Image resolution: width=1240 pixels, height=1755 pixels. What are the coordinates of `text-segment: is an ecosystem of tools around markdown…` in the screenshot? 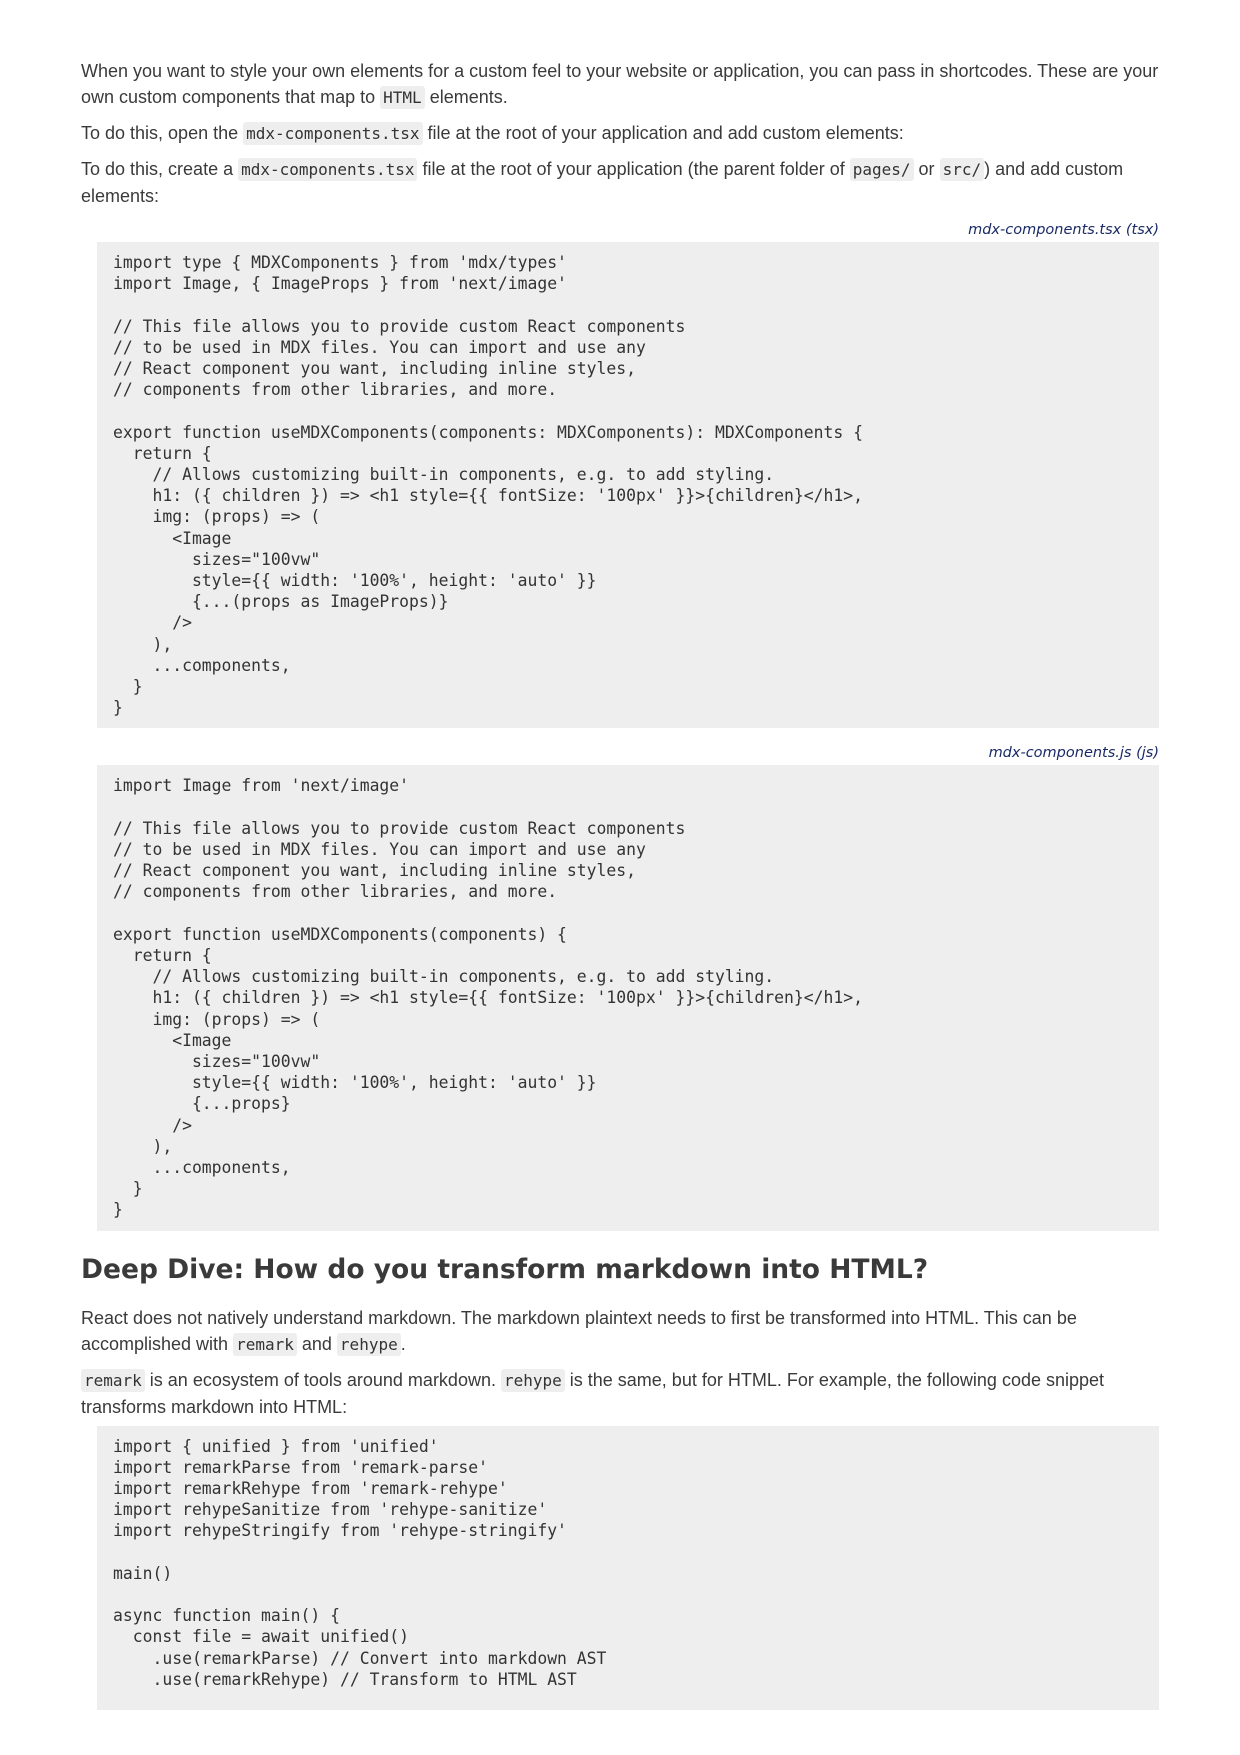 It's located at (322, 1379).